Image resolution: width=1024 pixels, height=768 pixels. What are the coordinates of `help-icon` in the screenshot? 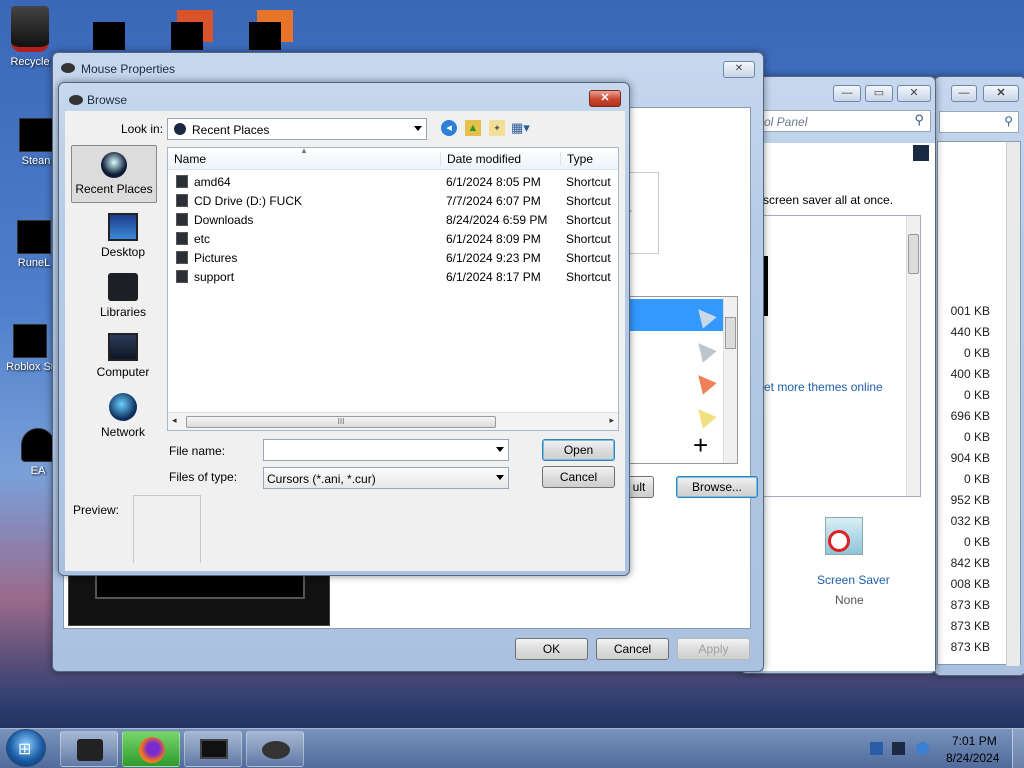 It's located at (921, 153).